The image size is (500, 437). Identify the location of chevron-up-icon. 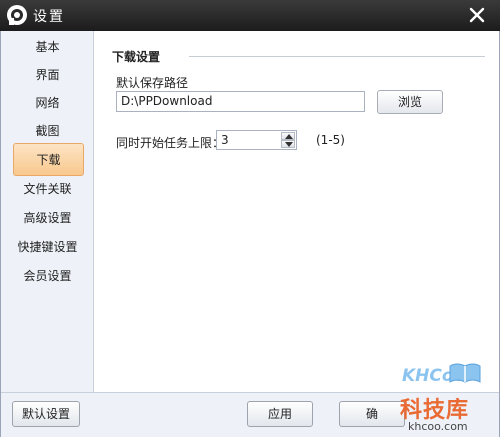
(289, 136).